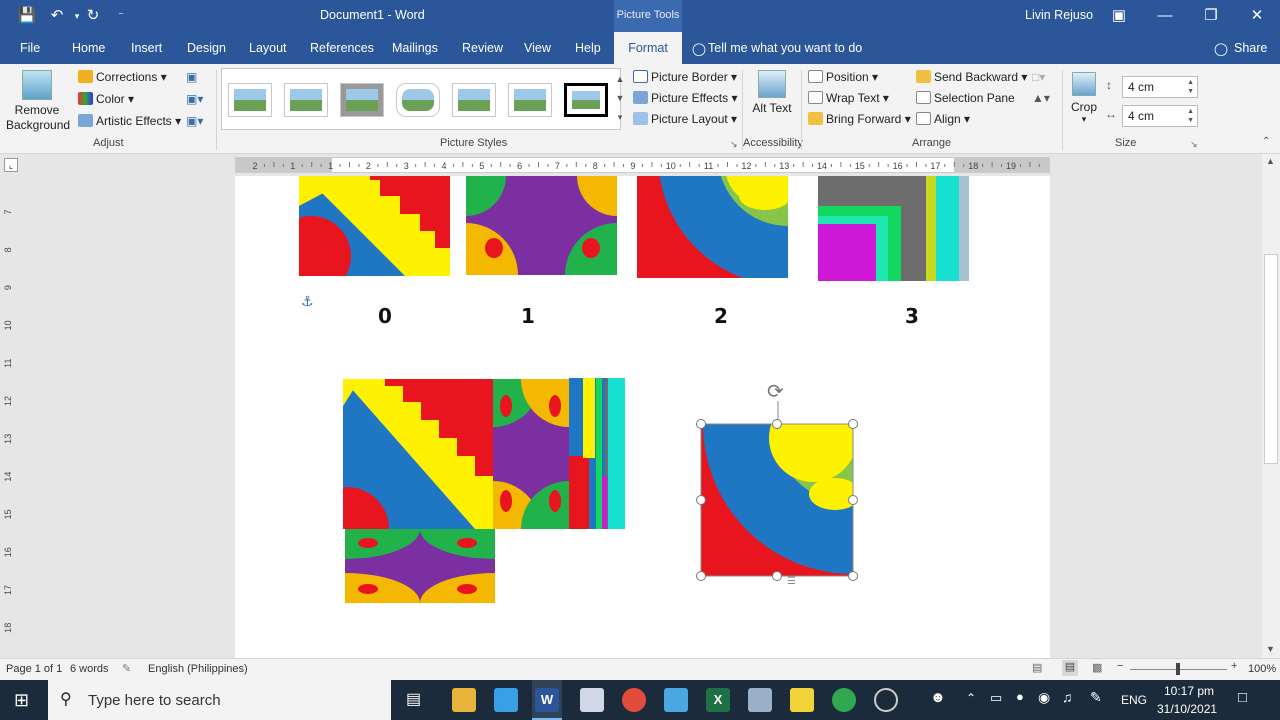 The width and height of the screenshot is (1280, 720). I want to click on tab-layout: Layout, so click(268, 48).